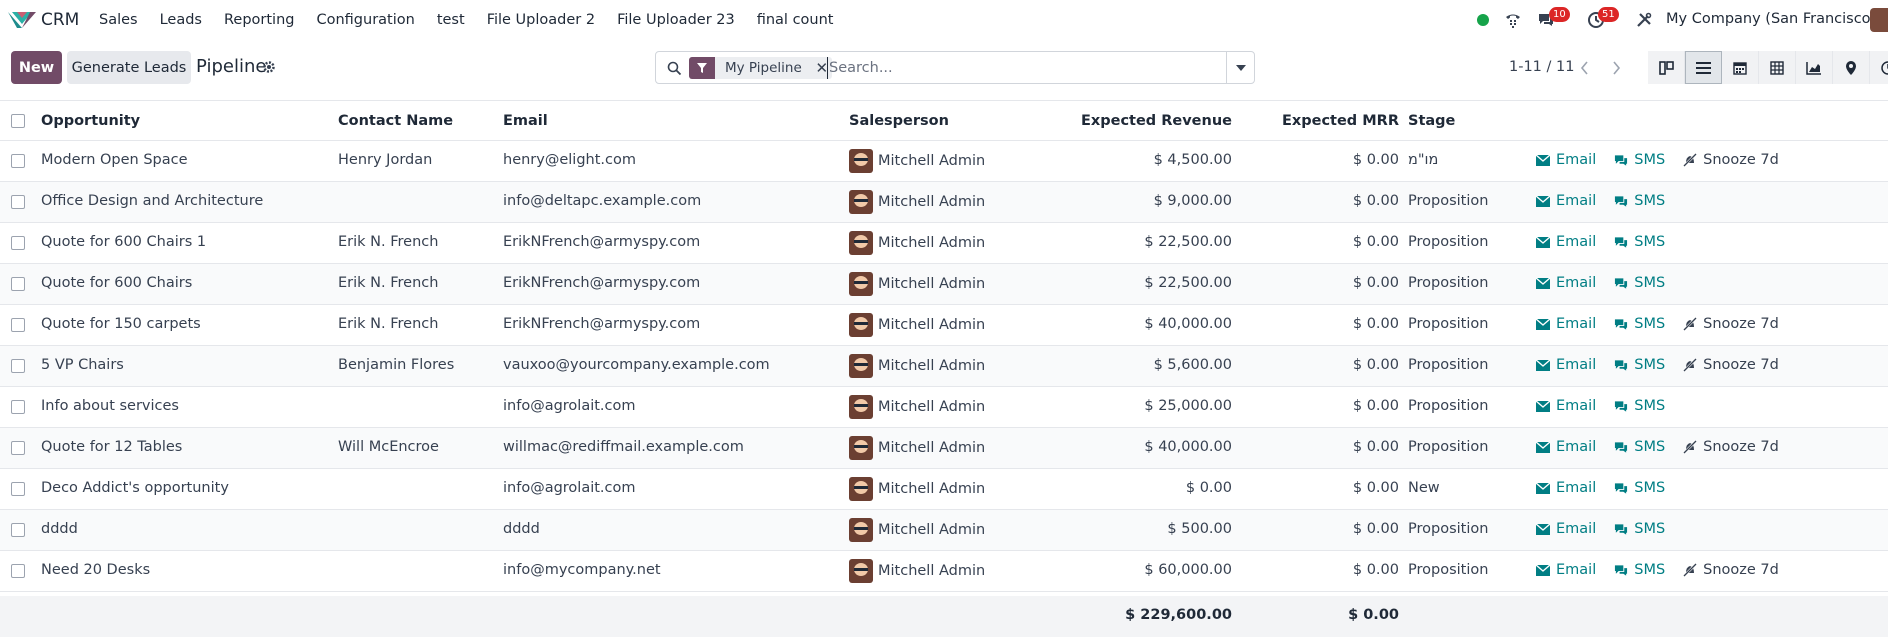  What do you see at coordinates (1879, 67) in the screenshot?
I see `activity-view-icon` at bounding box center [1879, 67].